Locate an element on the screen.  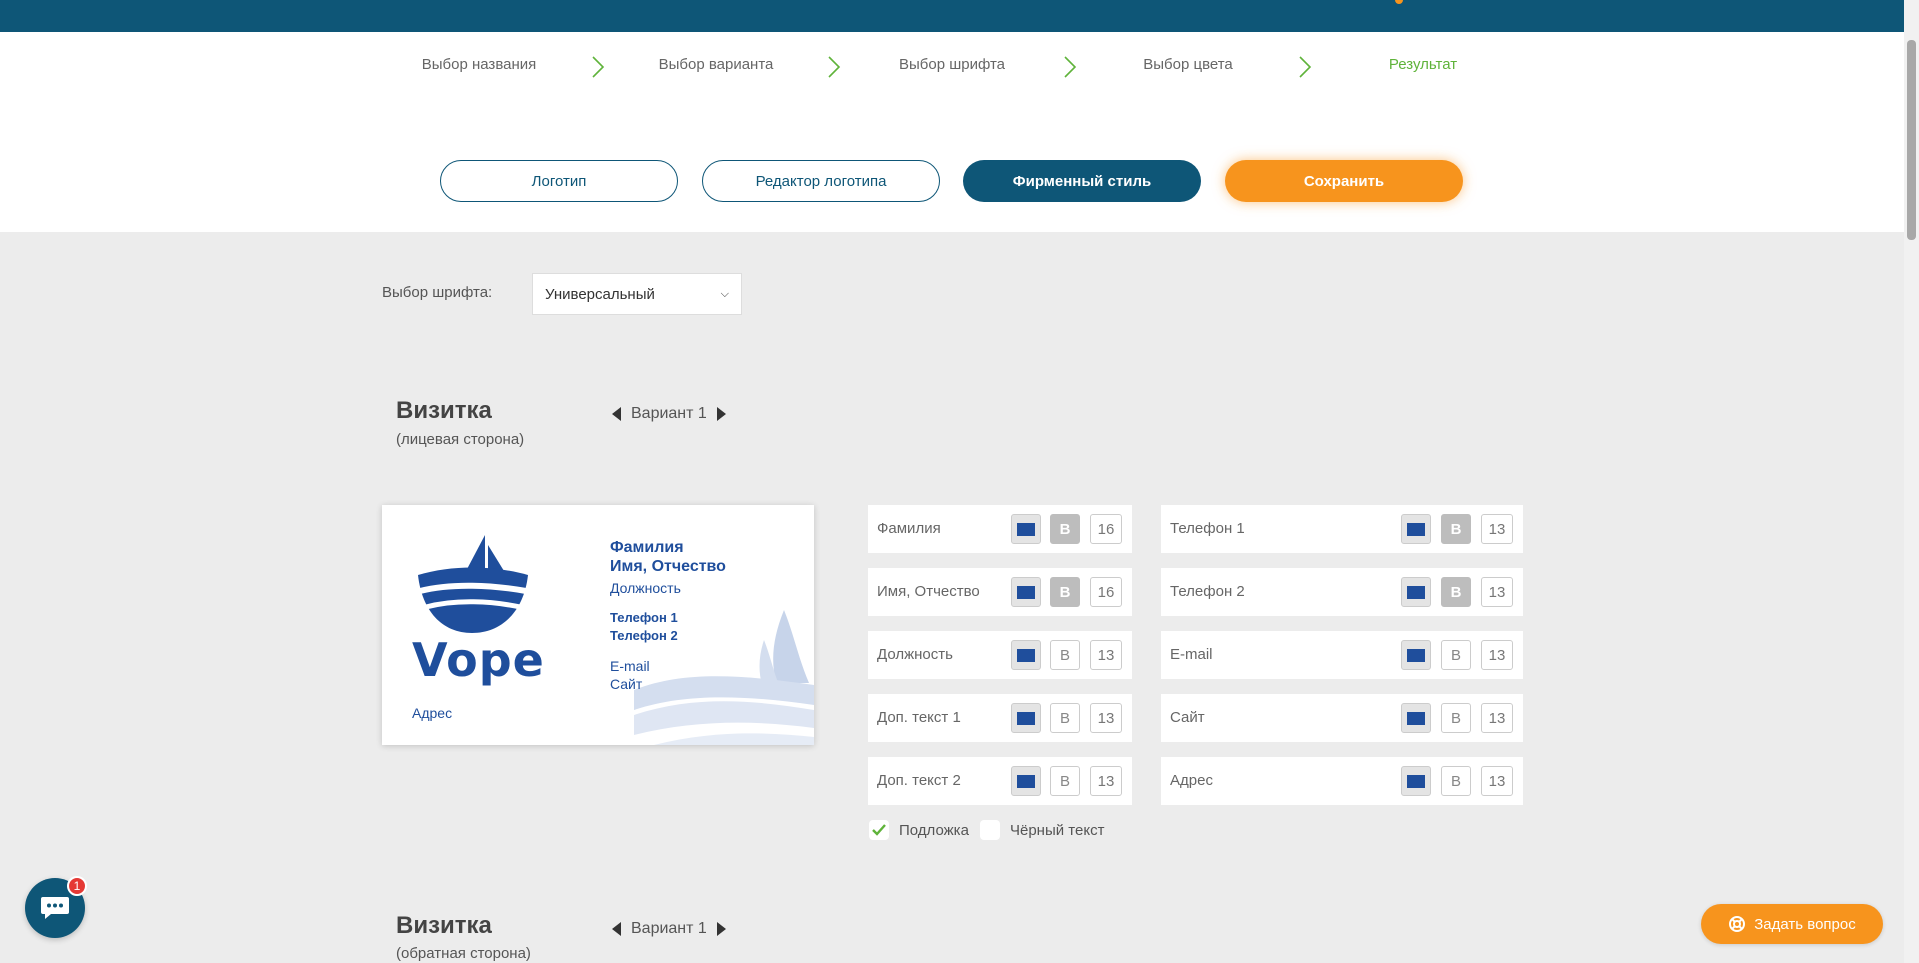
field-label: Телефон 1 is located at coordinates (1207, 528).